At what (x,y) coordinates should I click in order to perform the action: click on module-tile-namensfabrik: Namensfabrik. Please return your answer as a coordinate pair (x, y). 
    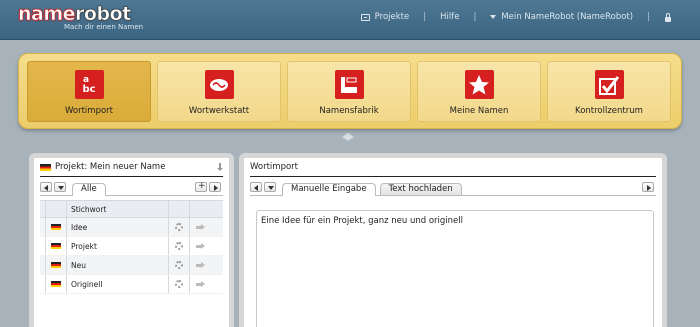
    Looking at the image, I should click on (349, 91).